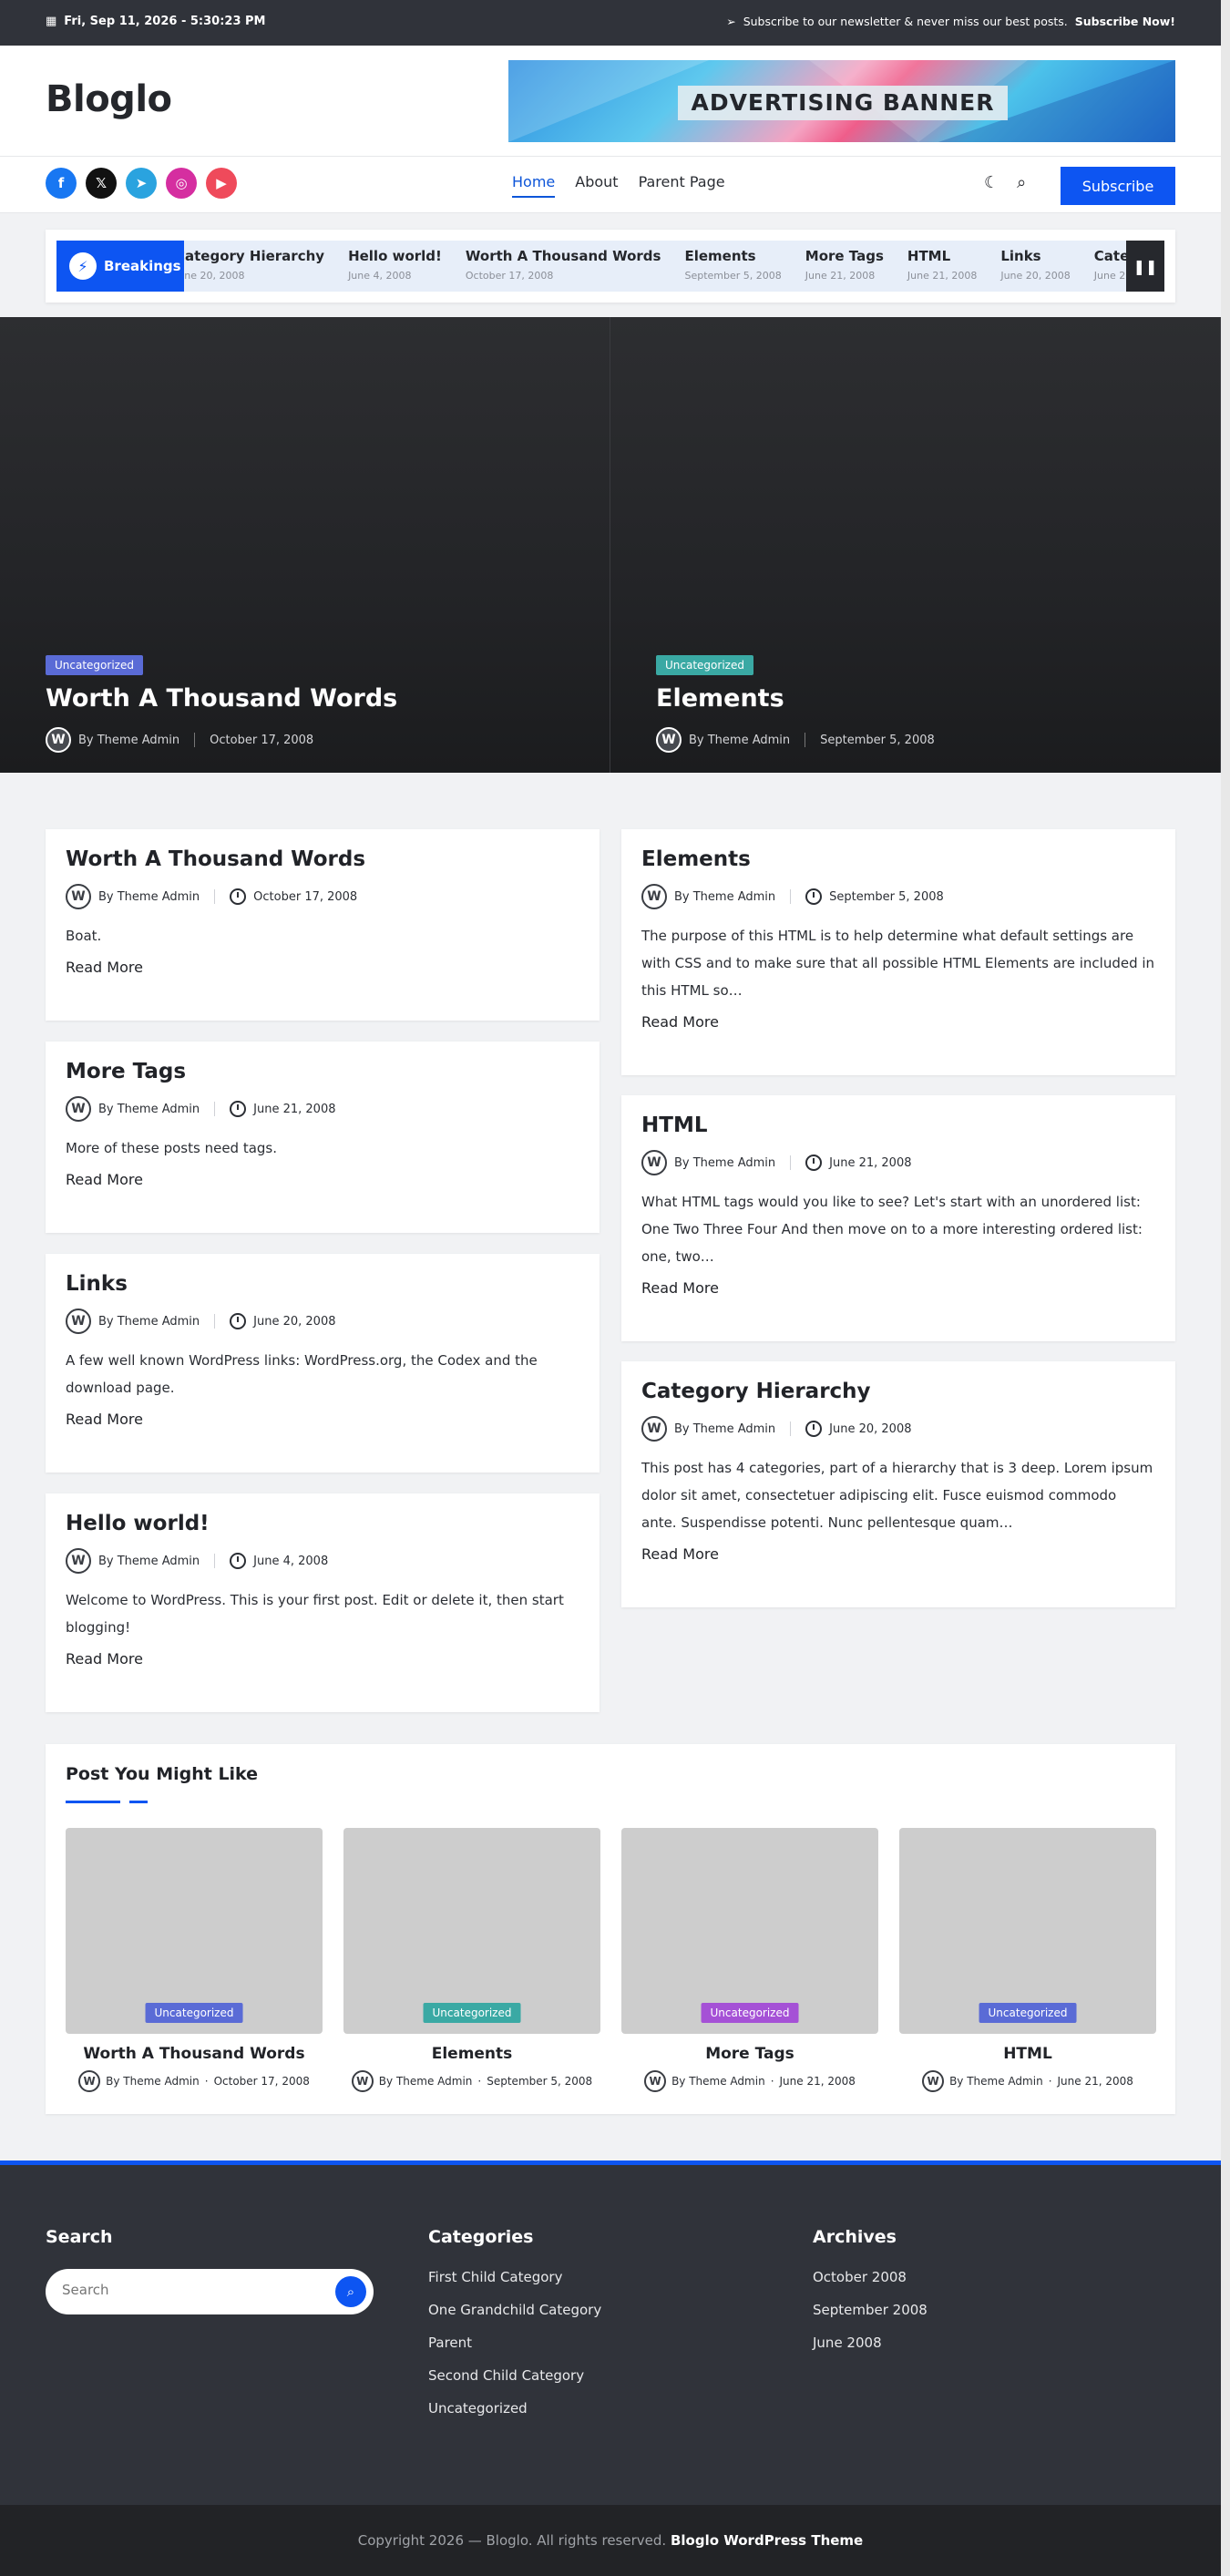 The width and height of the screenshot is (1230, 2576). Describe the element at coordinates (120, 266) in the screenshot. I see `breaking-label: ⚡ Breakings` at that location.